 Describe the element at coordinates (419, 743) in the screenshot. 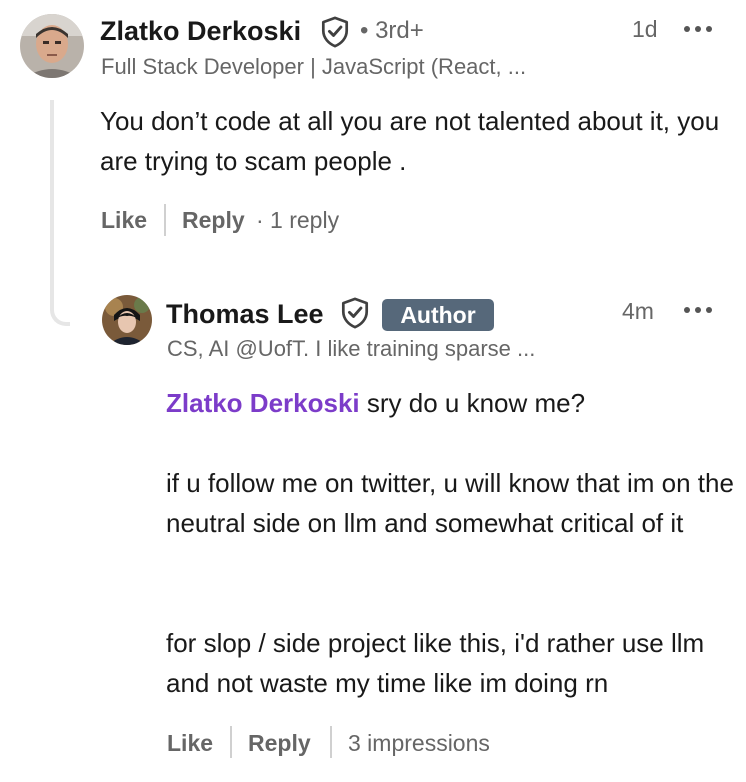

I see `impressions-count: 3 impressions` at that location.